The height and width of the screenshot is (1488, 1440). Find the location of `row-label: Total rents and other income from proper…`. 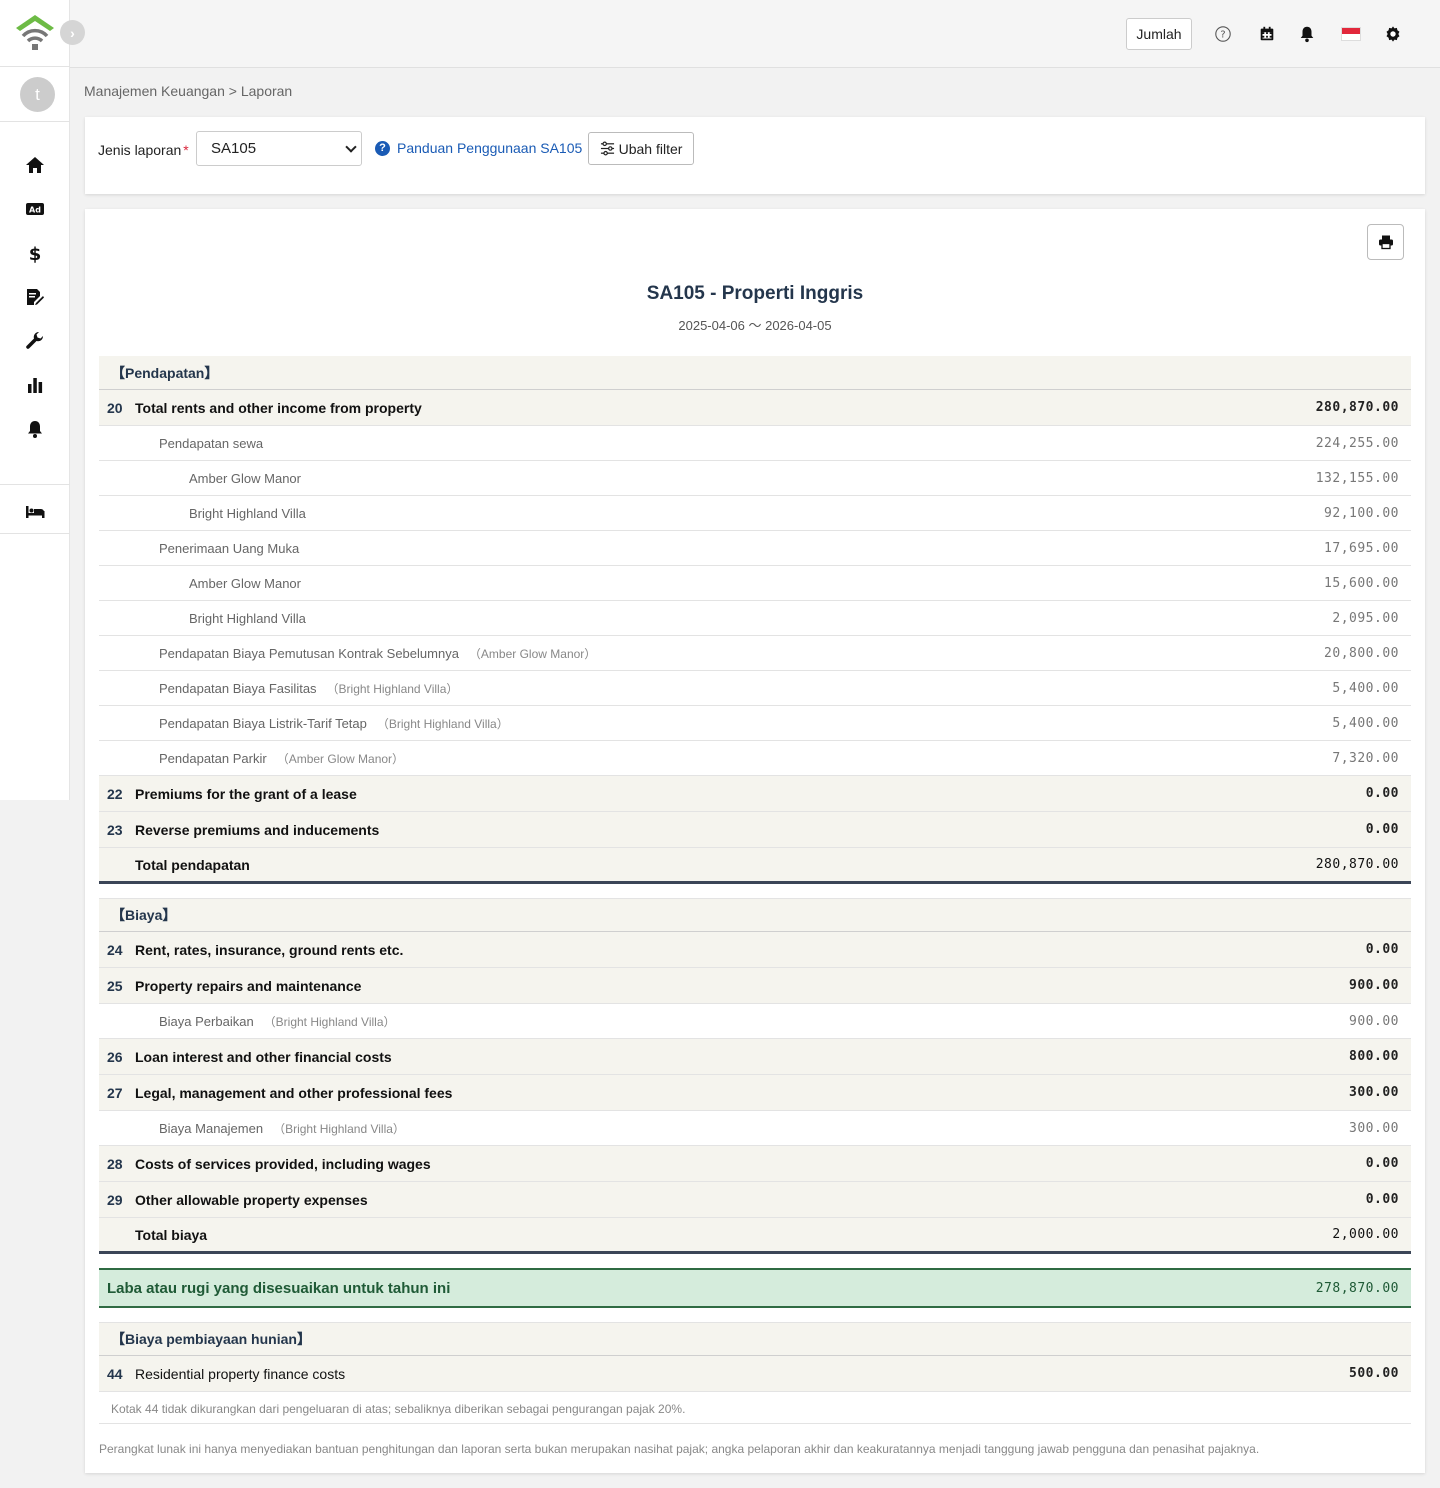

row-label: Total rents and other income from proper… is located at coordinates (278, 407).